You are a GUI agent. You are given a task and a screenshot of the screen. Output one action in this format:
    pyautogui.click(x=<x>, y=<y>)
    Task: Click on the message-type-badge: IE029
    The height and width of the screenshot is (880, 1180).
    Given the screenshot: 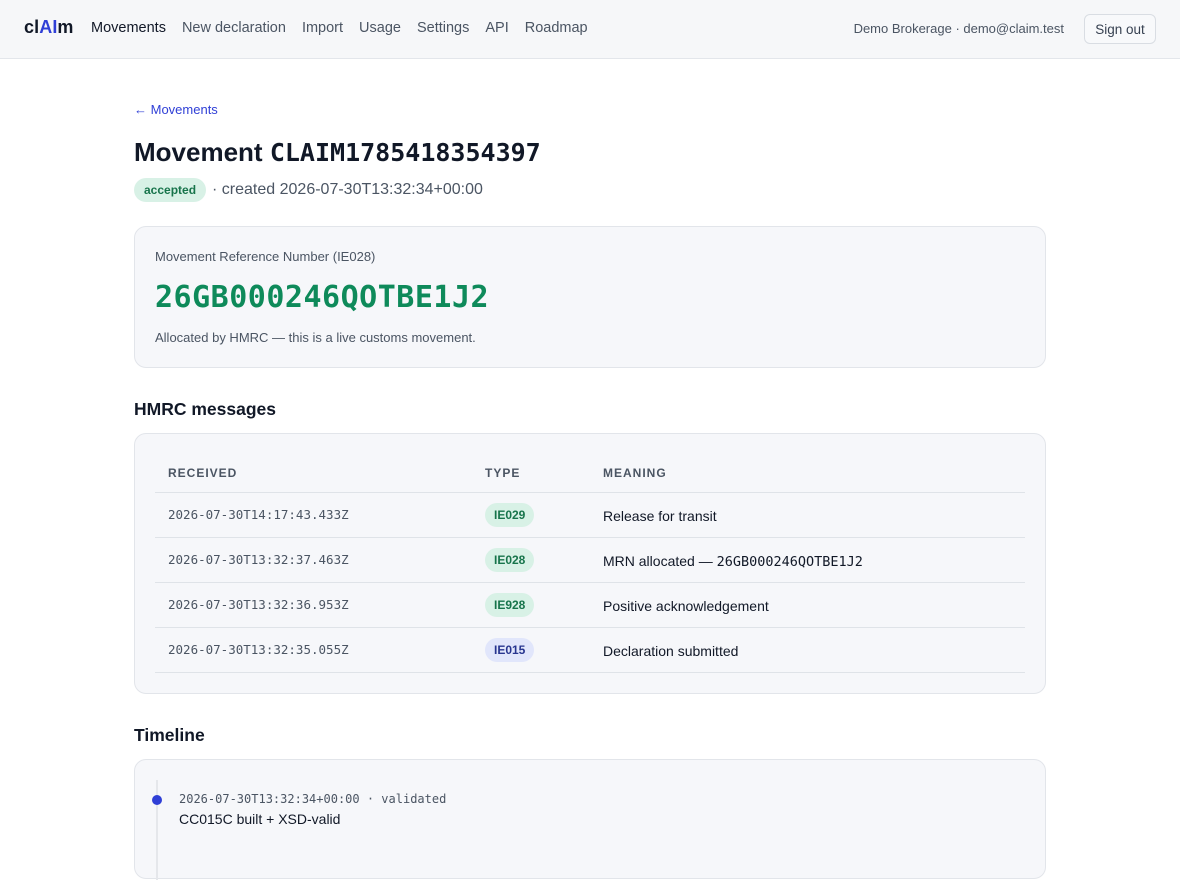 What is the action you would take?
    pyautogui.click(x=510, y=515)
    